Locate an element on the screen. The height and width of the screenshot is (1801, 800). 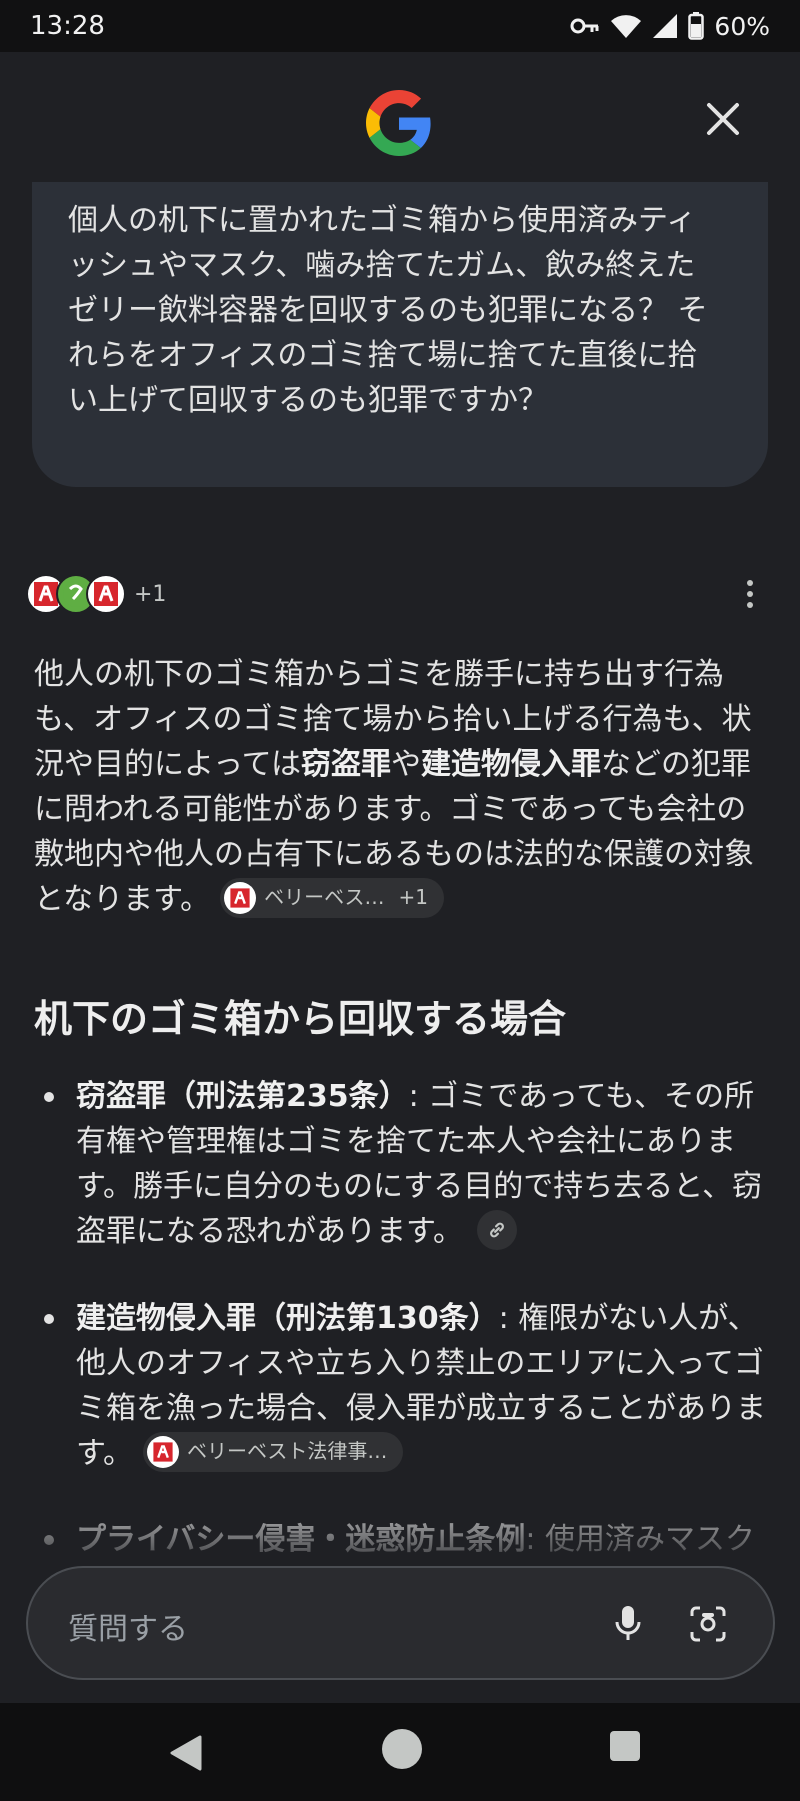
recents-icon is located at coordinates (625, 1746).